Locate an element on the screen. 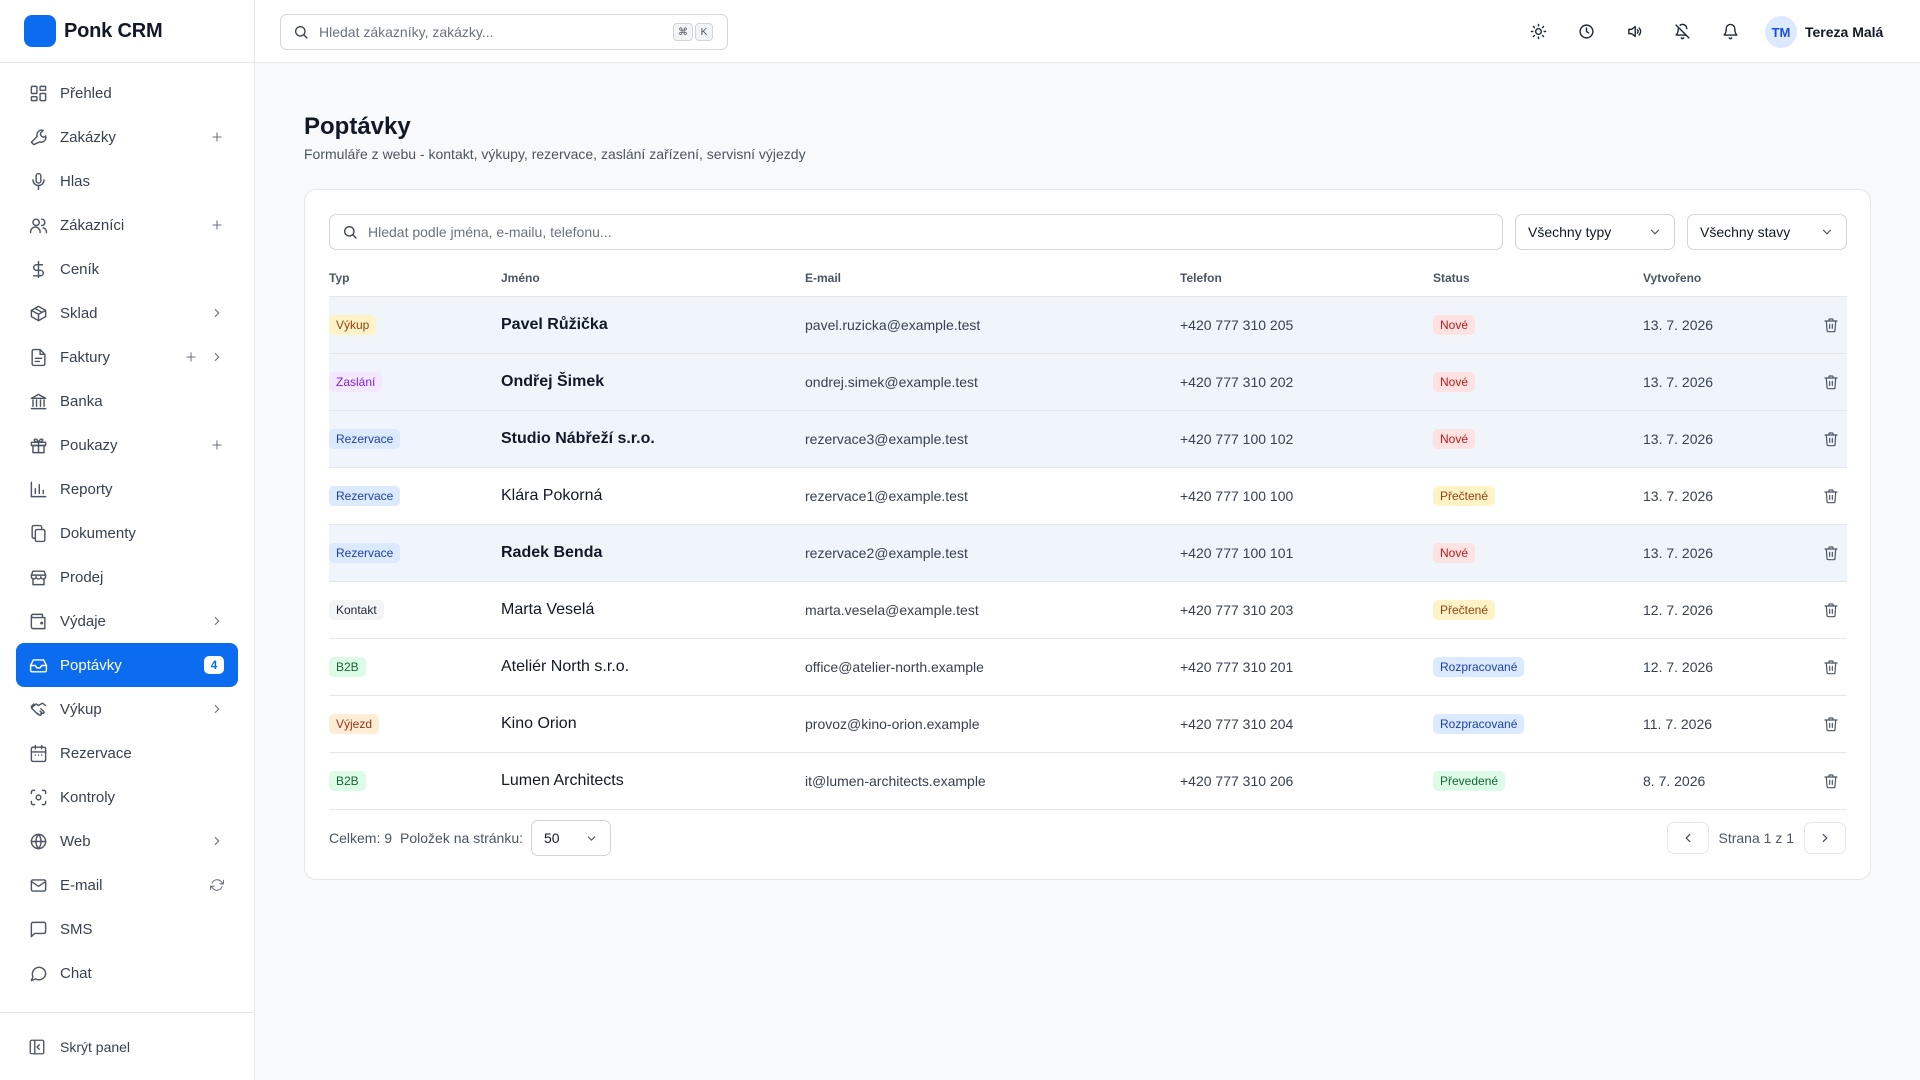 Image resolution: width=1920 pixels, height=1080 pixels. chat-icon is located at coordinates (38, 973).